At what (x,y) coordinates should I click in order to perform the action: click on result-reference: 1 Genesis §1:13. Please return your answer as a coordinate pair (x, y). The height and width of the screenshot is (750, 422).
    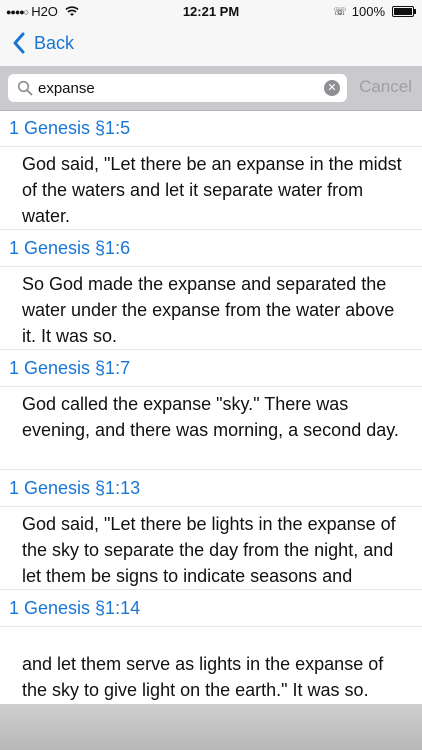
    Looking at the image, I should click on (211, 488).